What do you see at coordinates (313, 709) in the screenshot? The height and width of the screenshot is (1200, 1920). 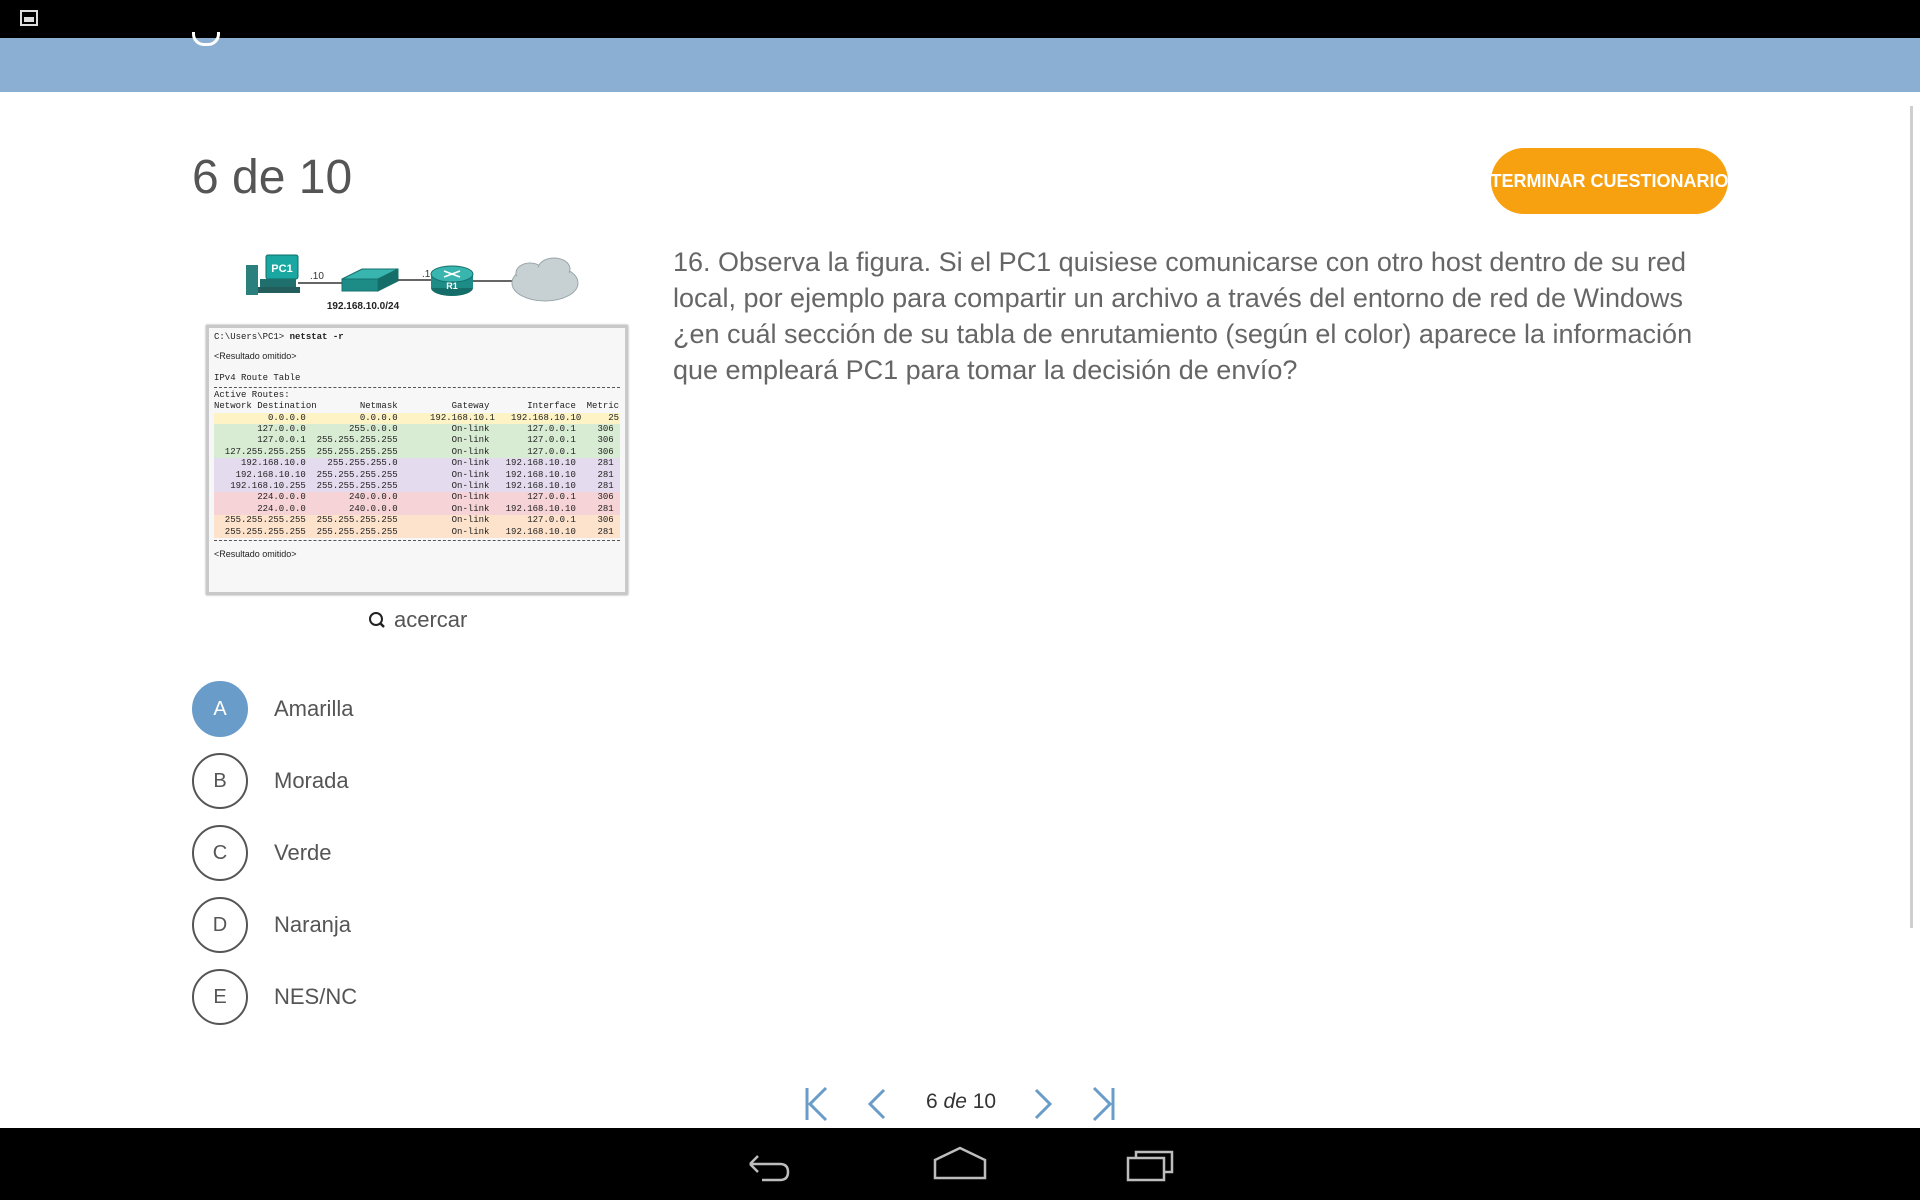 I see `option-label: Amarilla` at bounding box center [313, 709].